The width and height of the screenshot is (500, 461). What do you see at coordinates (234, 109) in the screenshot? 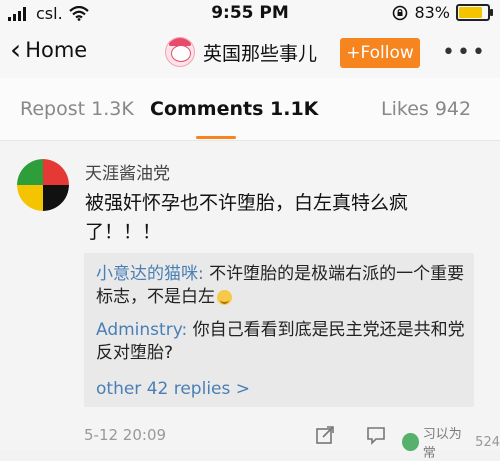
I see `tab-comments: Comments 1.1K` at bounding box center [234, 109].